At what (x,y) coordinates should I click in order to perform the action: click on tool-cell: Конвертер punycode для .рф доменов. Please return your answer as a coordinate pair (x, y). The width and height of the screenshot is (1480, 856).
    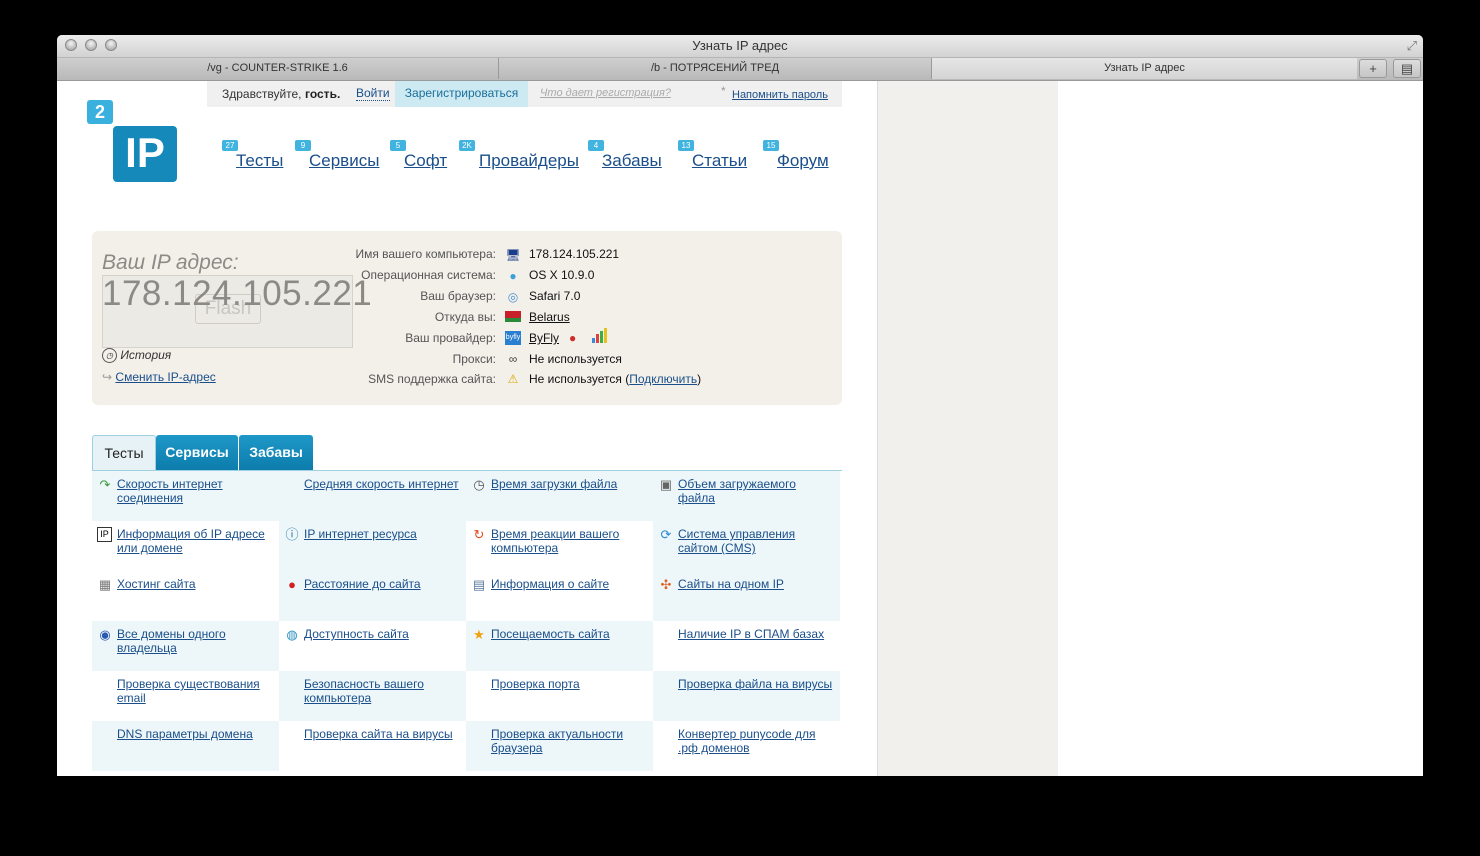
    Looking at the image, I should click on (746, 746).